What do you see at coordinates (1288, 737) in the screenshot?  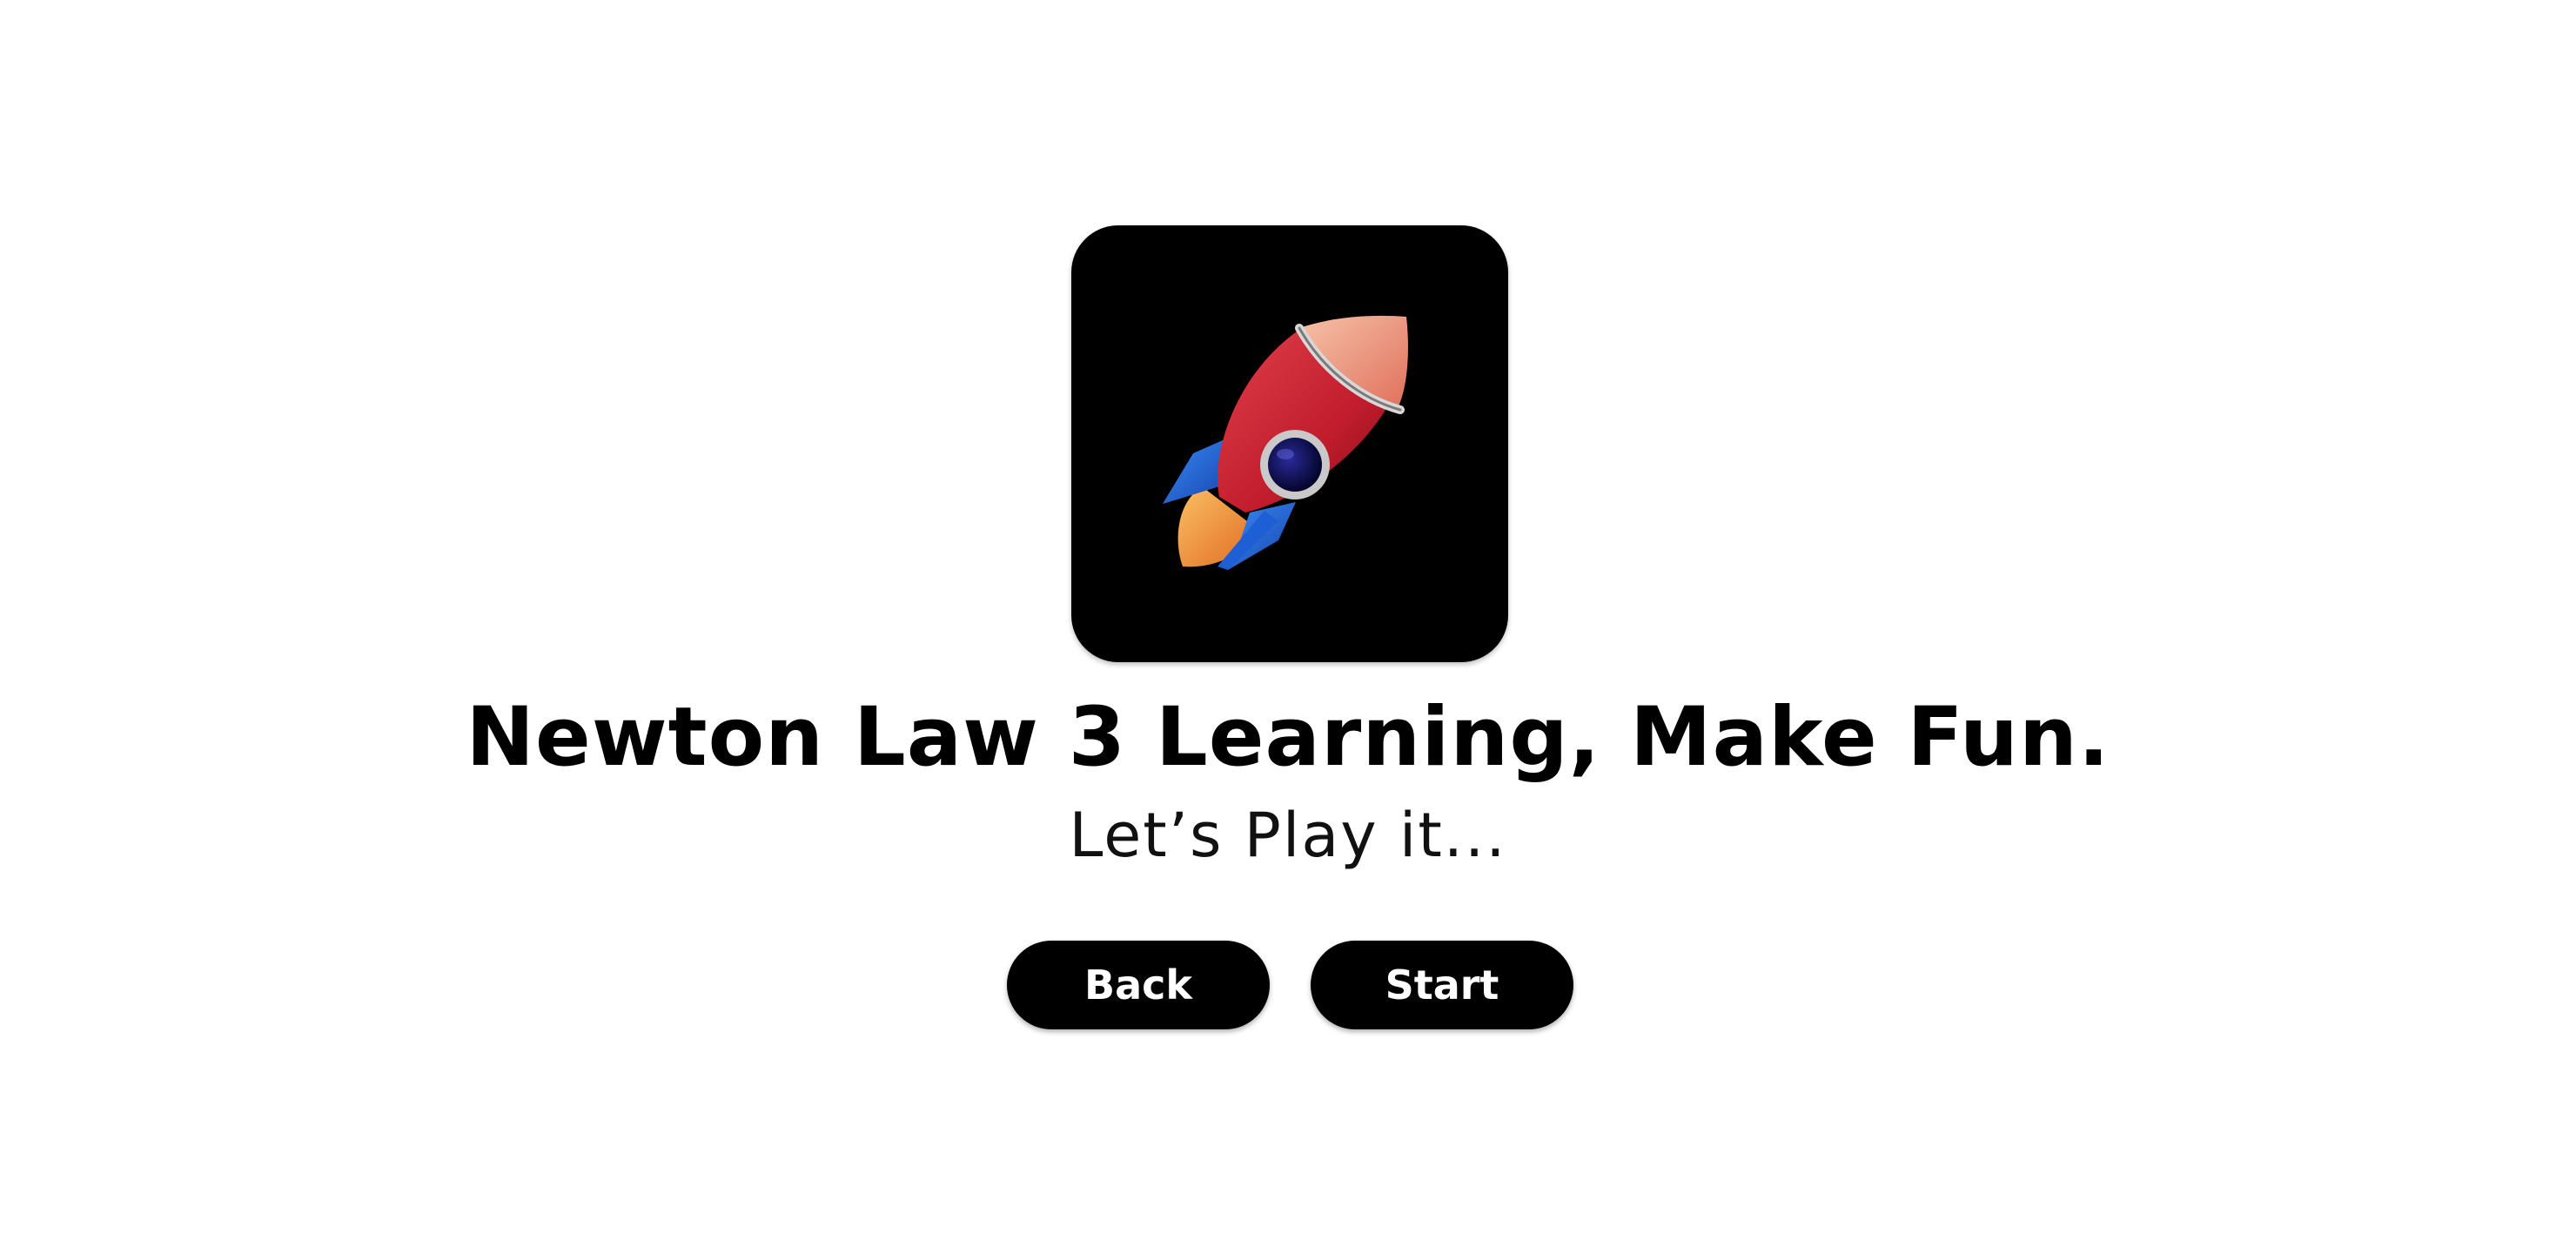 I see `page-title: Newton Law 3 Learning, Make Fun.` at bounding box center [1288, 737].